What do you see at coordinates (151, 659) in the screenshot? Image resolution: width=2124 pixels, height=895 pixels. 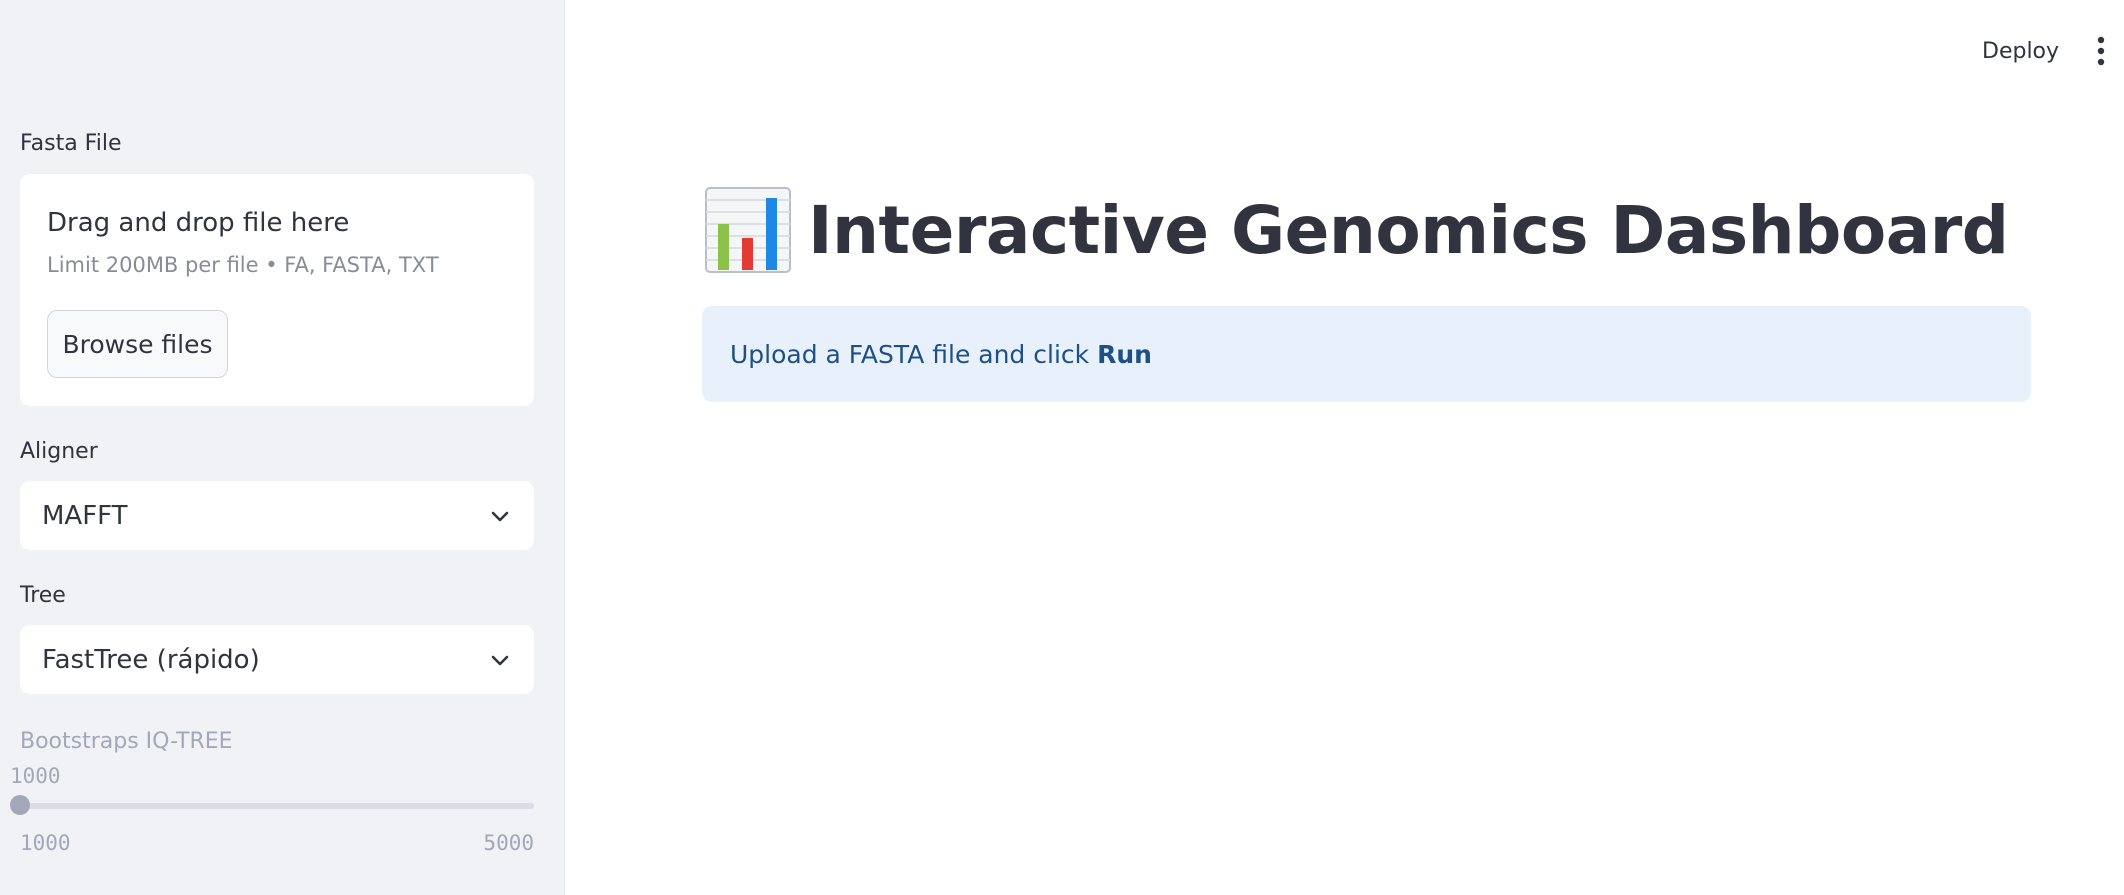 I see `tree-select-value: FastTree (rápido)` at bounding box center [151, 659].